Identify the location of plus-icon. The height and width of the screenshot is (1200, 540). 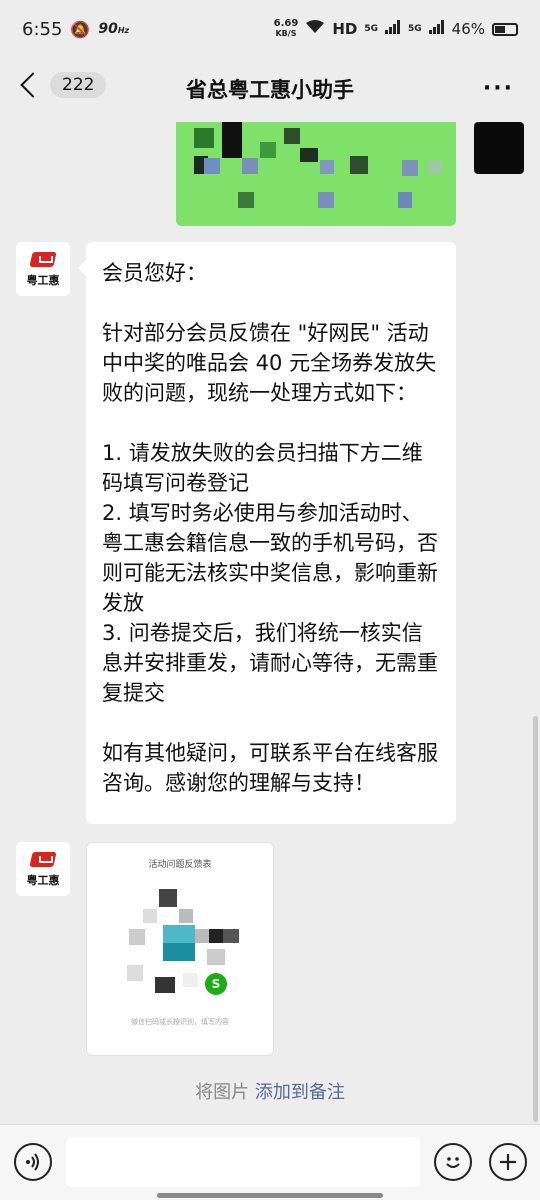
(508, 1162).